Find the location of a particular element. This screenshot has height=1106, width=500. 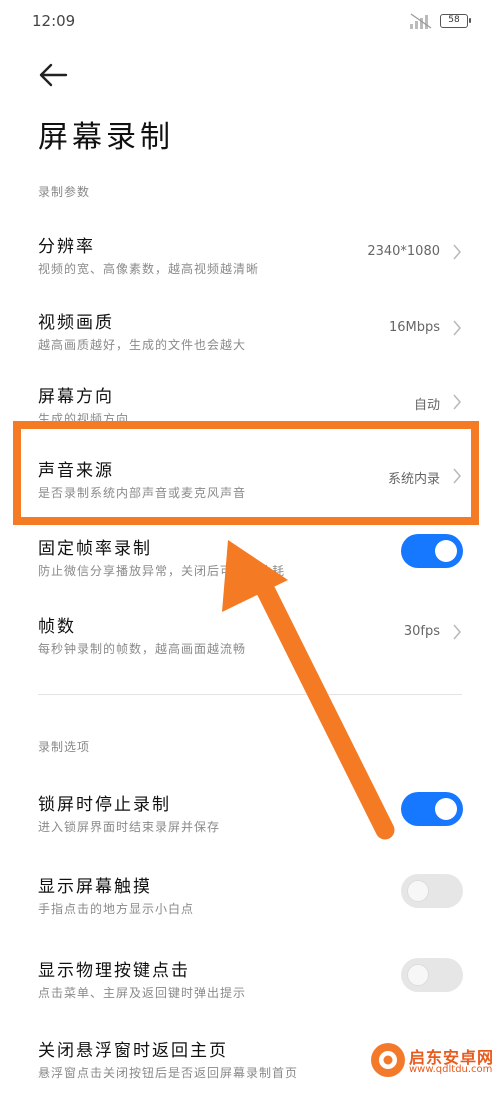

setting-title: 屏幕方向 is located at coordinates (76, 397).